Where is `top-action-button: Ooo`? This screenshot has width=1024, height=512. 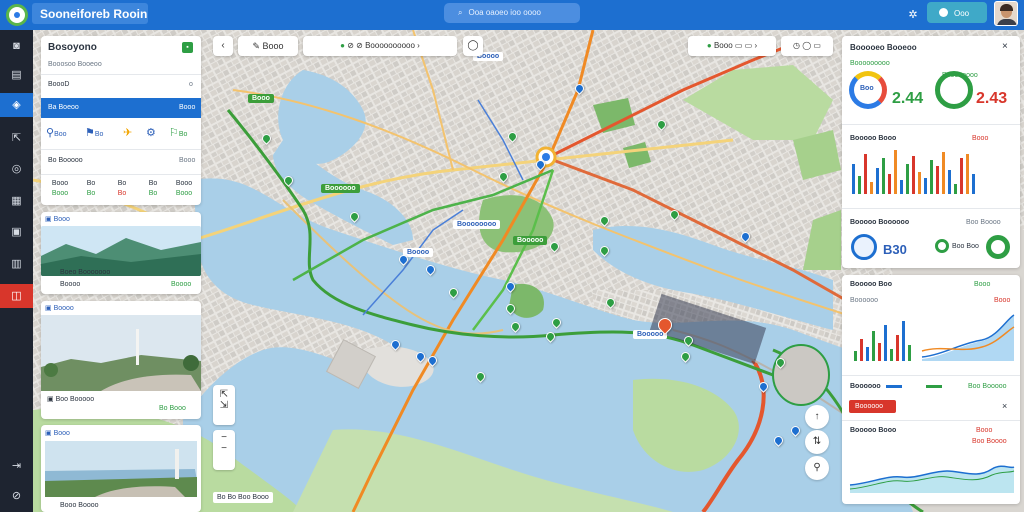 top-action-button: Ooo is located at coordinates (957, 12).